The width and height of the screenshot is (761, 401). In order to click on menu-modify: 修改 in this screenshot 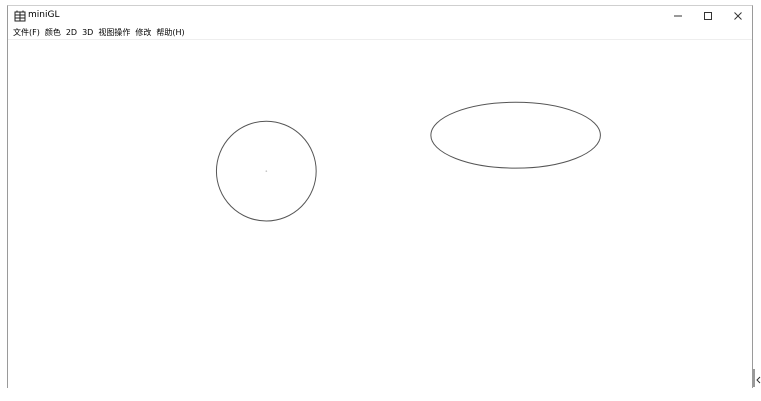, I will do `click(144, 33)`.